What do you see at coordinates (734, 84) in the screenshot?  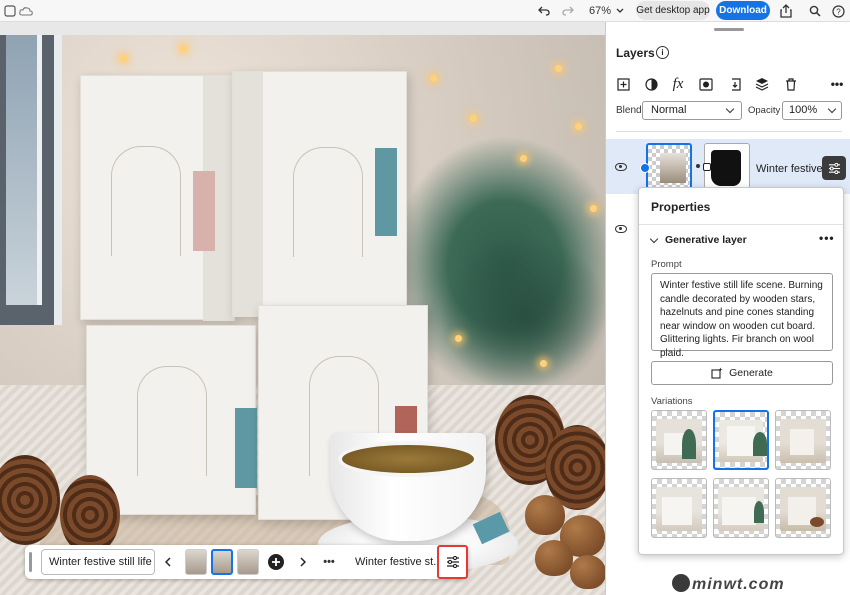 I see `import-icon` at bounding box center [734, 84].